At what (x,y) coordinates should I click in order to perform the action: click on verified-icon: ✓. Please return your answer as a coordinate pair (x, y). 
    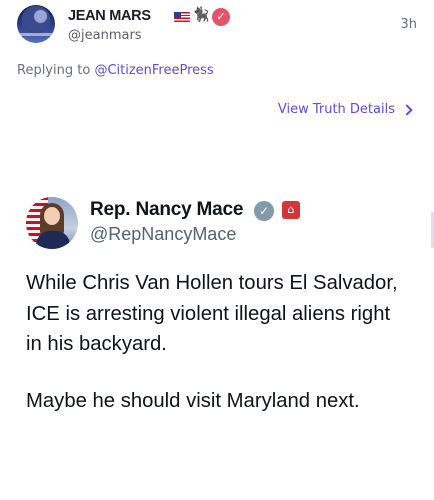
    Looking at the image, I should click on (221, 17).